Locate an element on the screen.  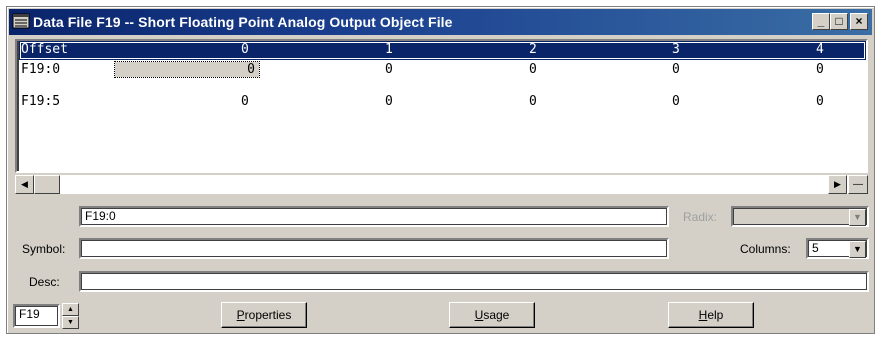
maximize-button: □ is located at coordinates (839, 21).